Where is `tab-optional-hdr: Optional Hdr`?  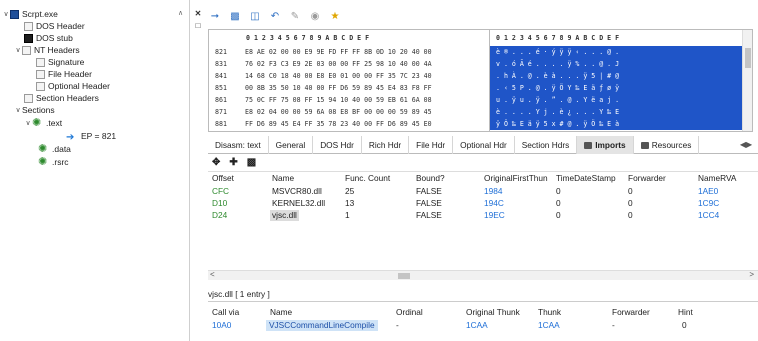
tab-optional-hdr: Optional Hdr is located at coordinates (484, 145).